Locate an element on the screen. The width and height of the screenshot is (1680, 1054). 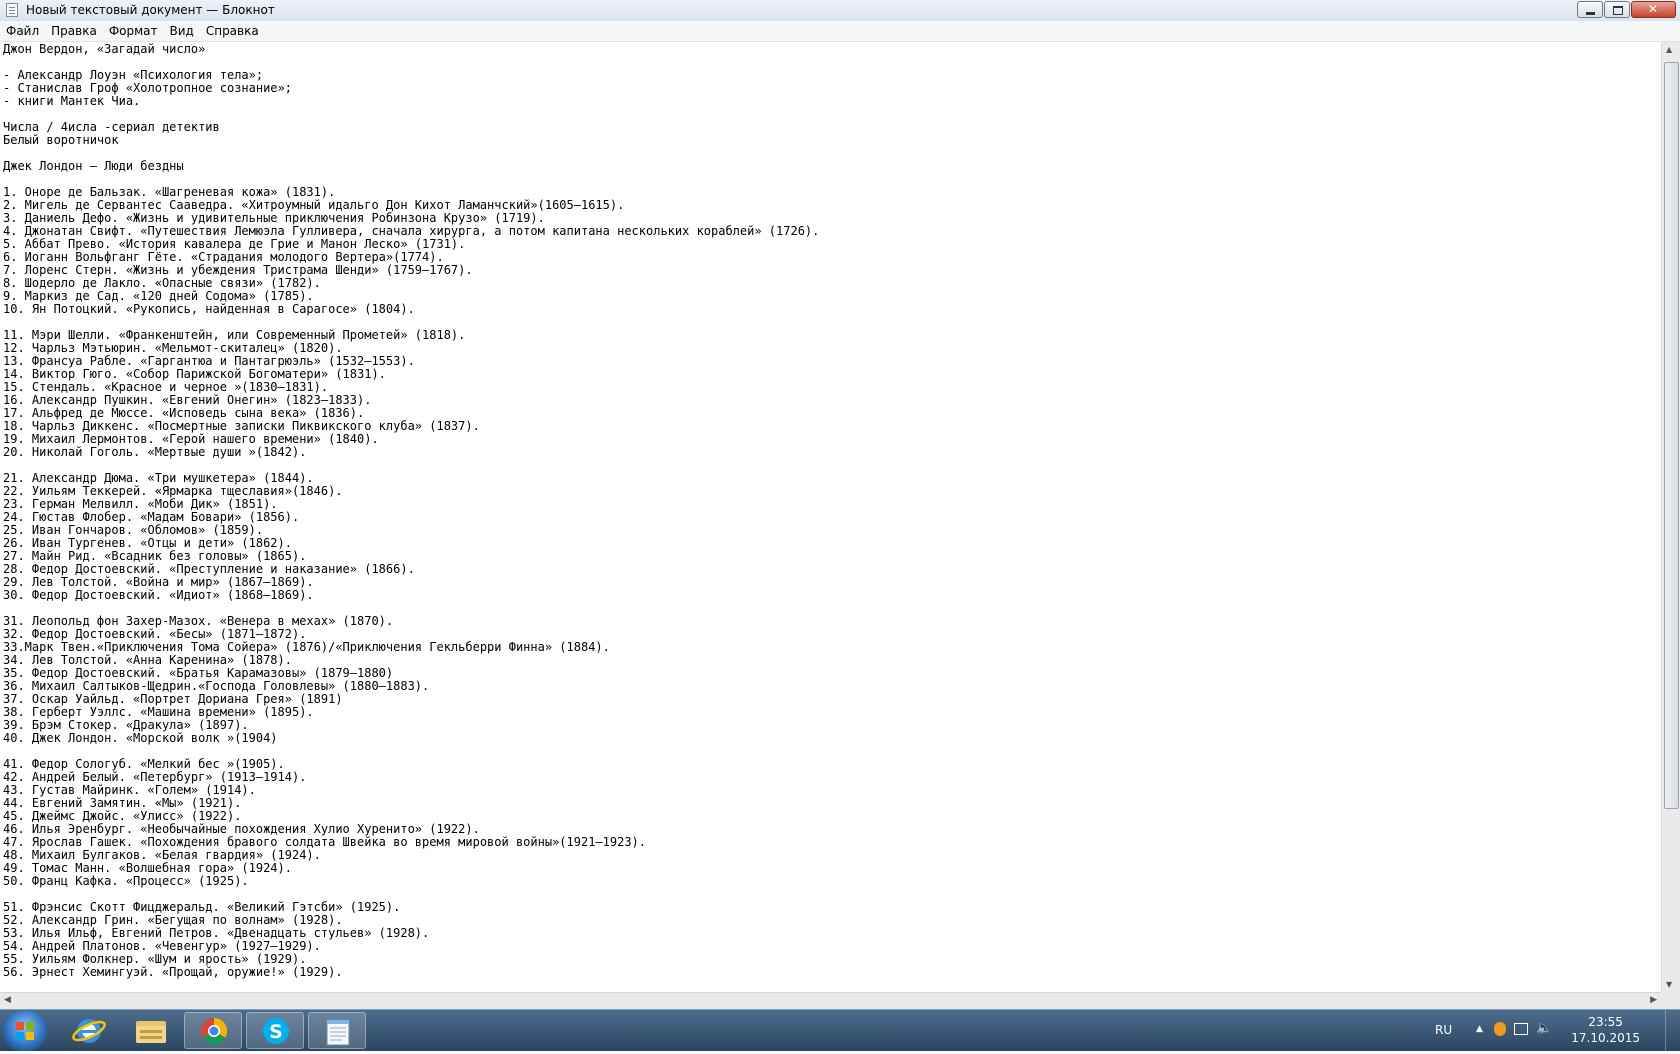
notepad-icon is located at coordinates (337, 1030).